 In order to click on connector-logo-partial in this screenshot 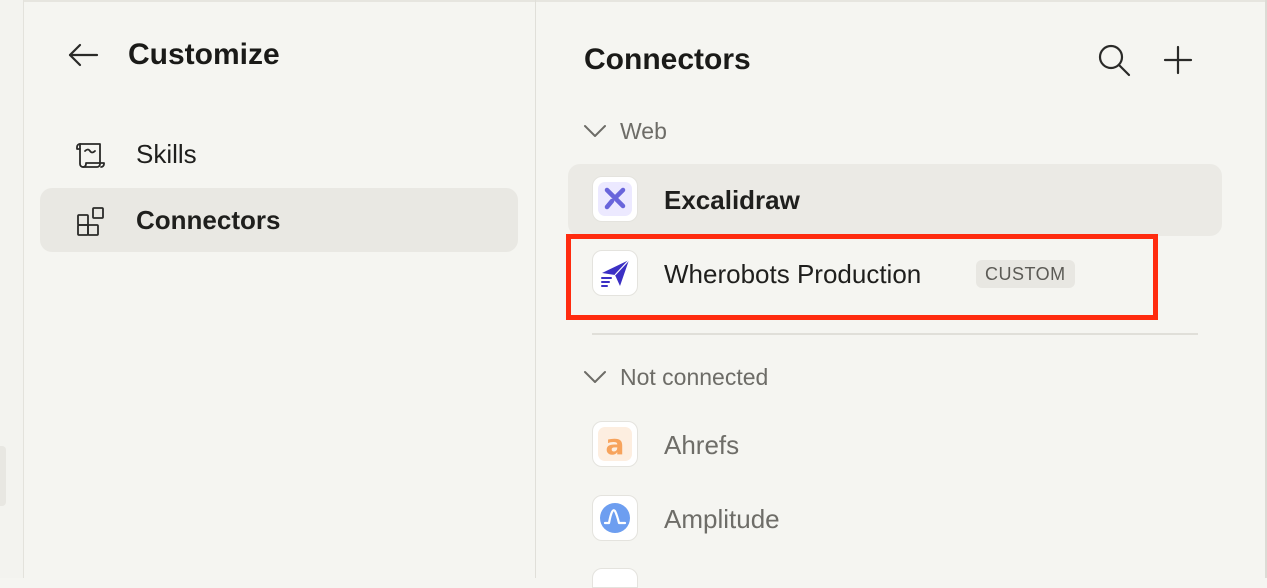, I will do `click(615, 578)`.